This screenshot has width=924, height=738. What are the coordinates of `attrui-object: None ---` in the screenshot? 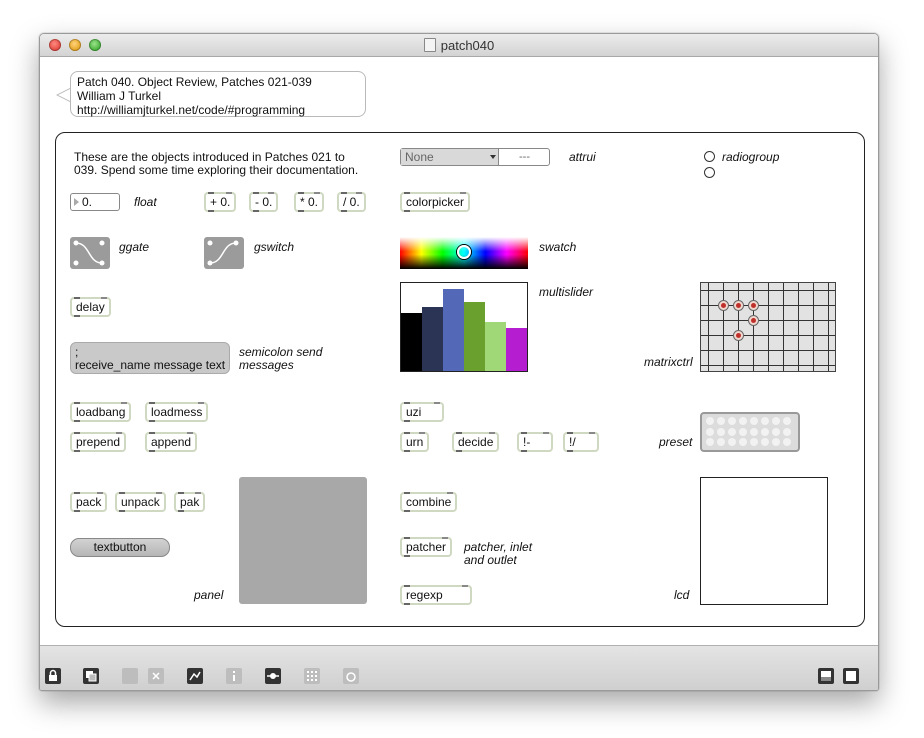 It's located at (475, 157).